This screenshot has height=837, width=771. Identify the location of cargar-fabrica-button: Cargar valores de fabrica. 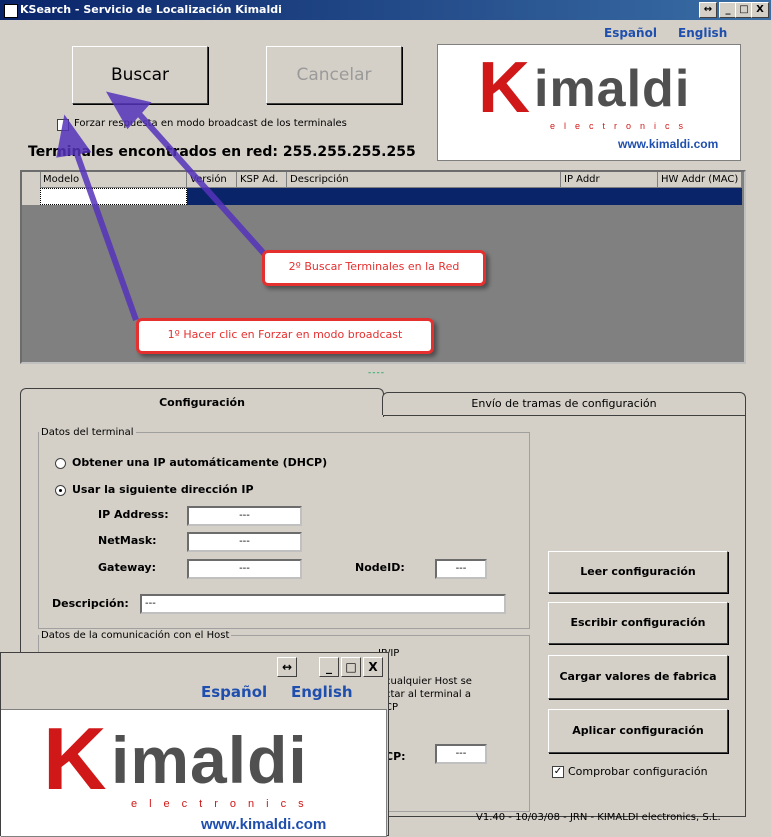
(638, 677).